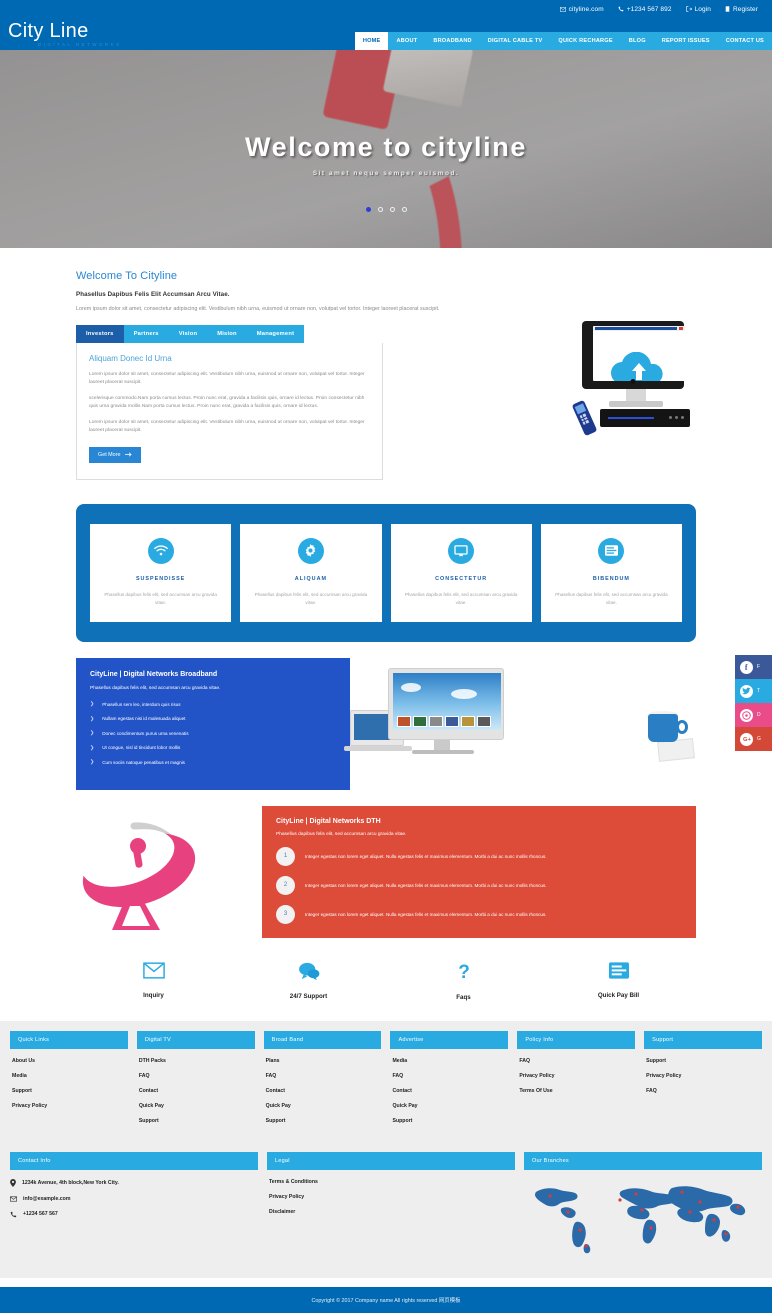 This screenshot has height=1313, width=772. What do you see at coordinates (100, 334) in the screenshot?
I see `tab-investors: Investors` at bounding box center [100, 334].